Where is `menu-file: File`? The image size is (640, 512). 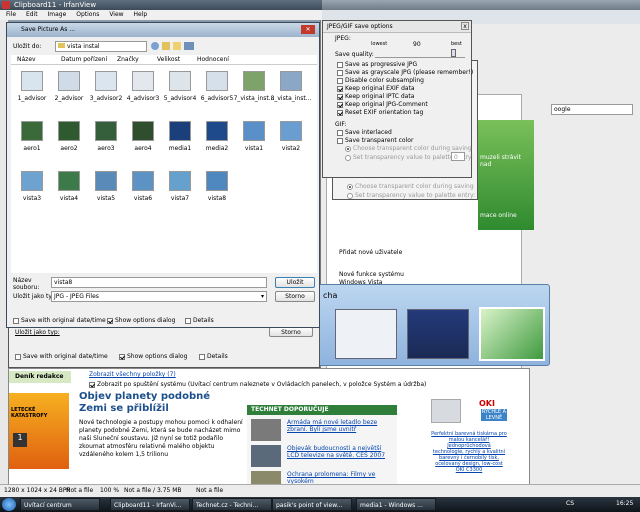
menu-file: File is located at coordinates (11, 14).